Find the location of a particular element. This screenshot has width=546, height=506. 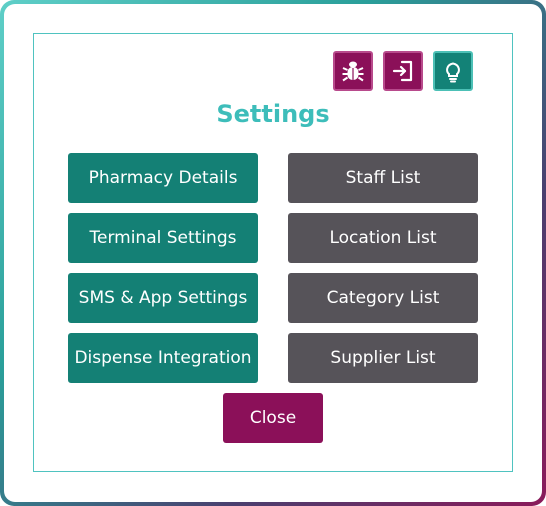

dispense-integration-button: Dispense Integration is located at coordinates (163, 358).